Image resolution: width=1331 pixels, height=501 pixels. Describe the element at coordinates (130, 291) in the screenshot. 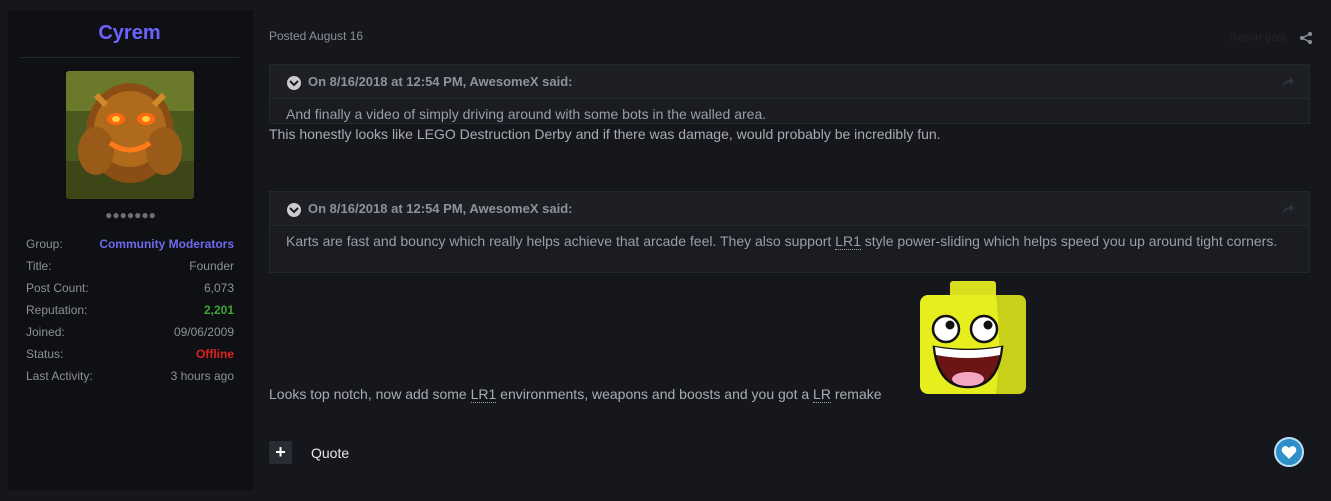

I see `info-row-post-count: Post Count: 6,073` at that location.